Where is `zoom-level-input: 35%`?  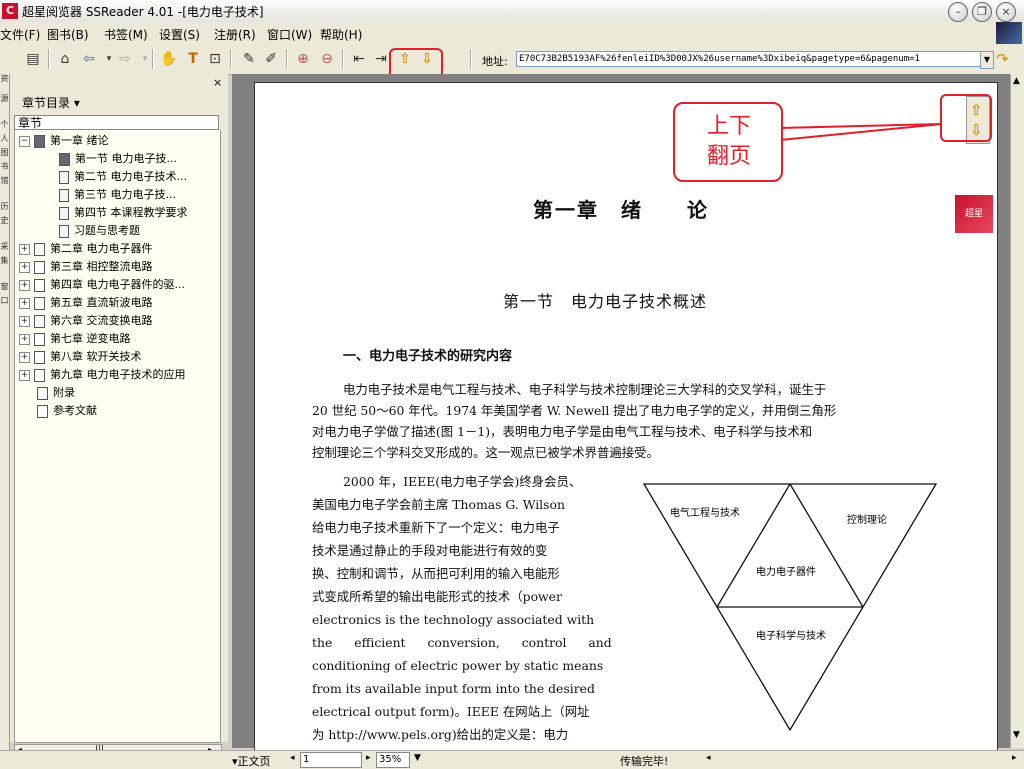 zoom-level-input: 35% is located at coordinates (393, 760).